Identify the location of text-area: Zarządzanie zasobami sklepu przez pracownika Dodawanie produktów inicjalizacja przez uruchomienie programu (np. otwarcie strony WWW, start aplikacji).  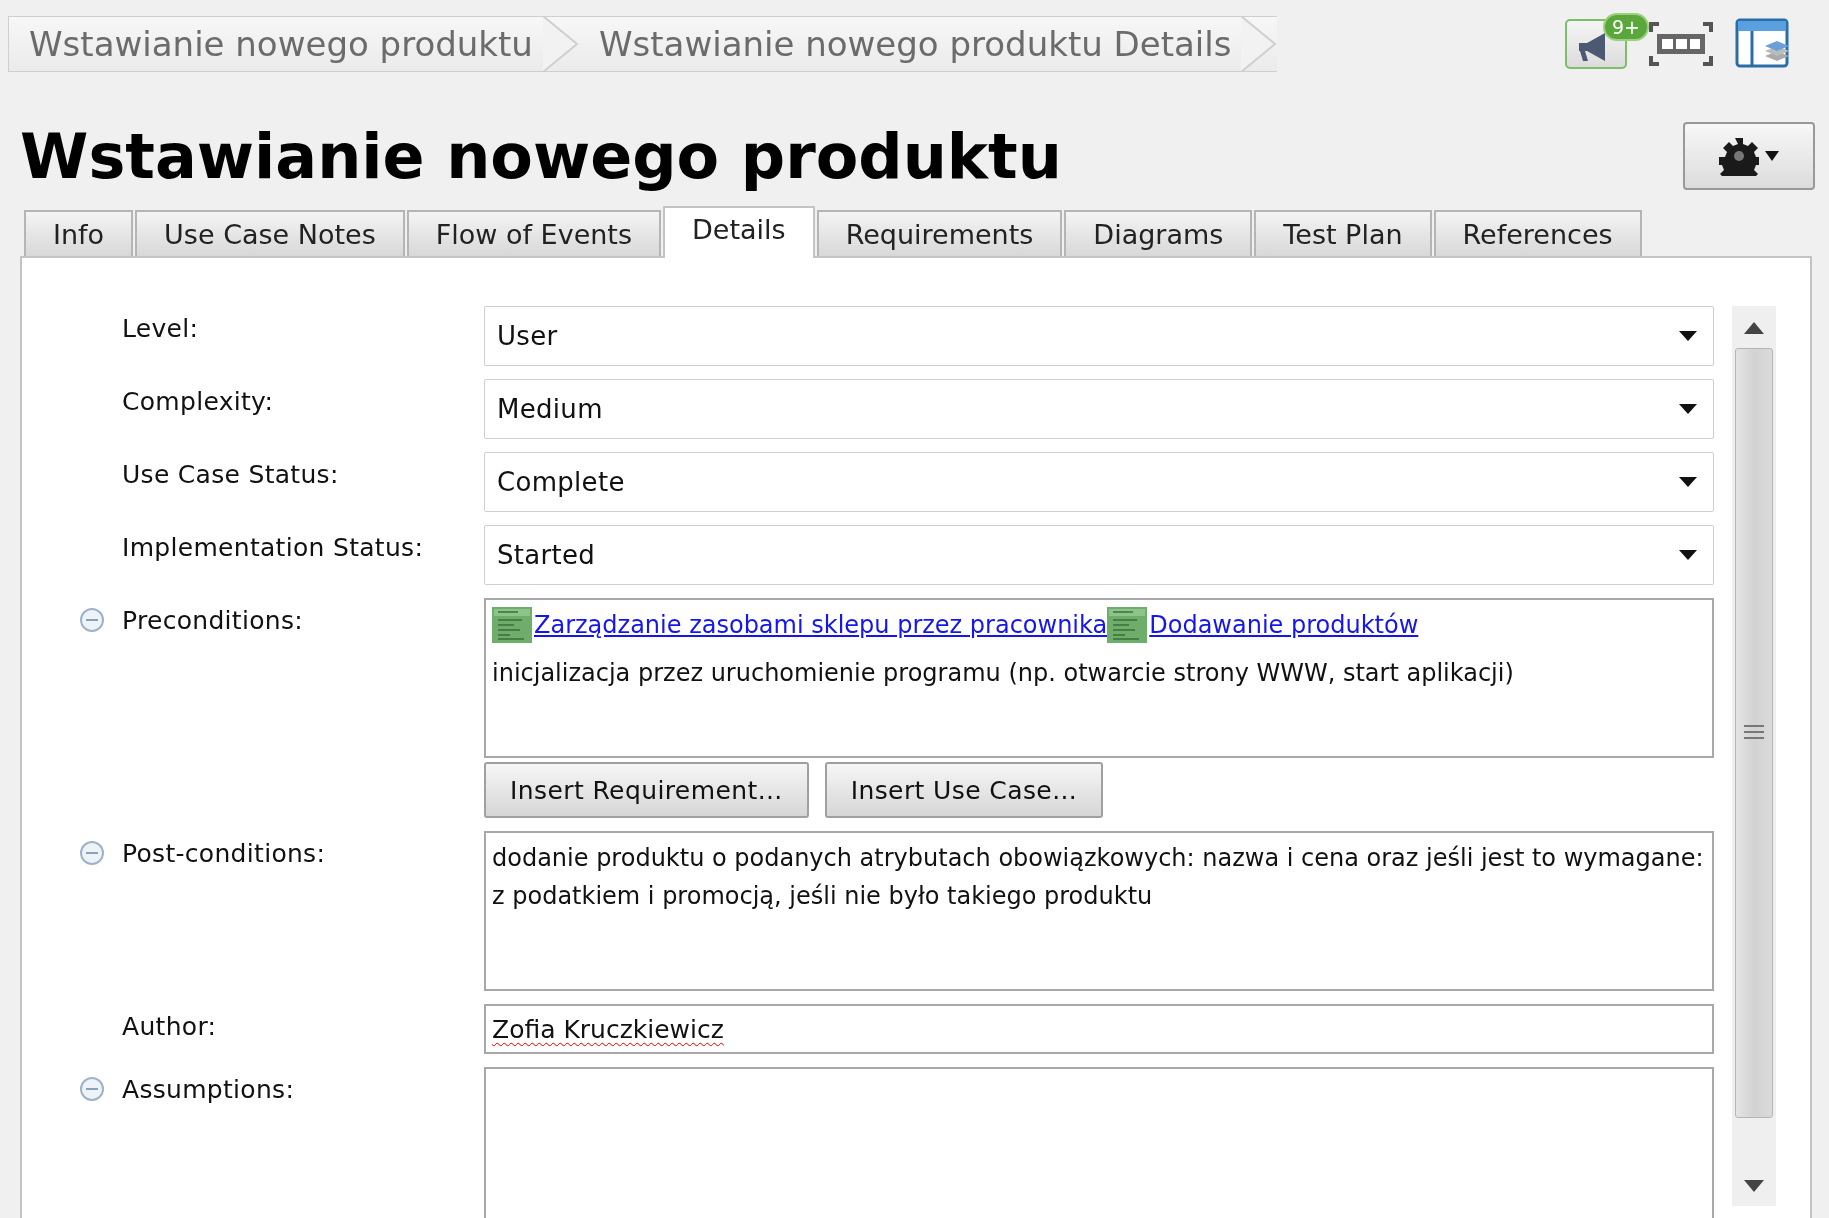
(1099, 678).